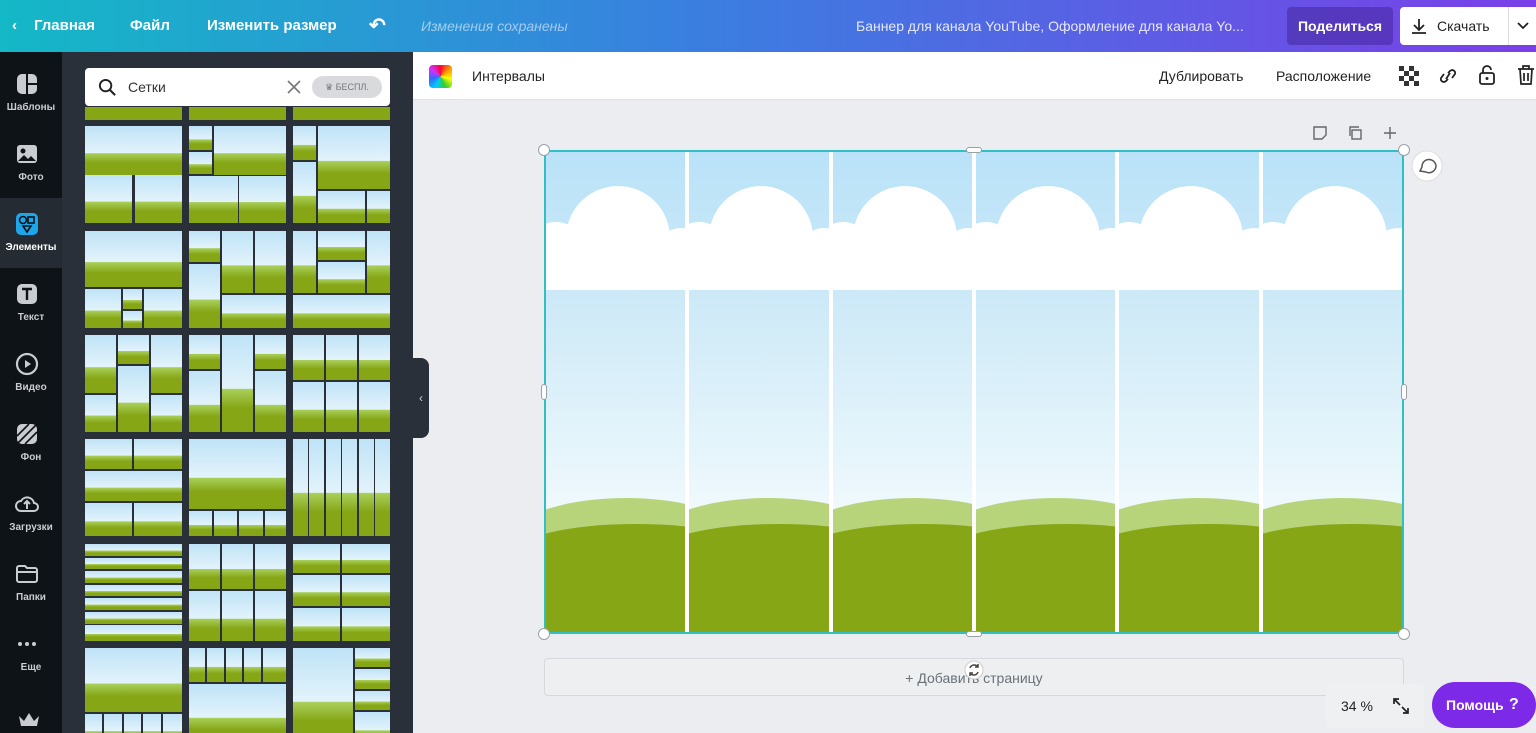 The height and width of the screenshot is (733, 1536). I want to click on resize-handle-left, so click(544, 392).